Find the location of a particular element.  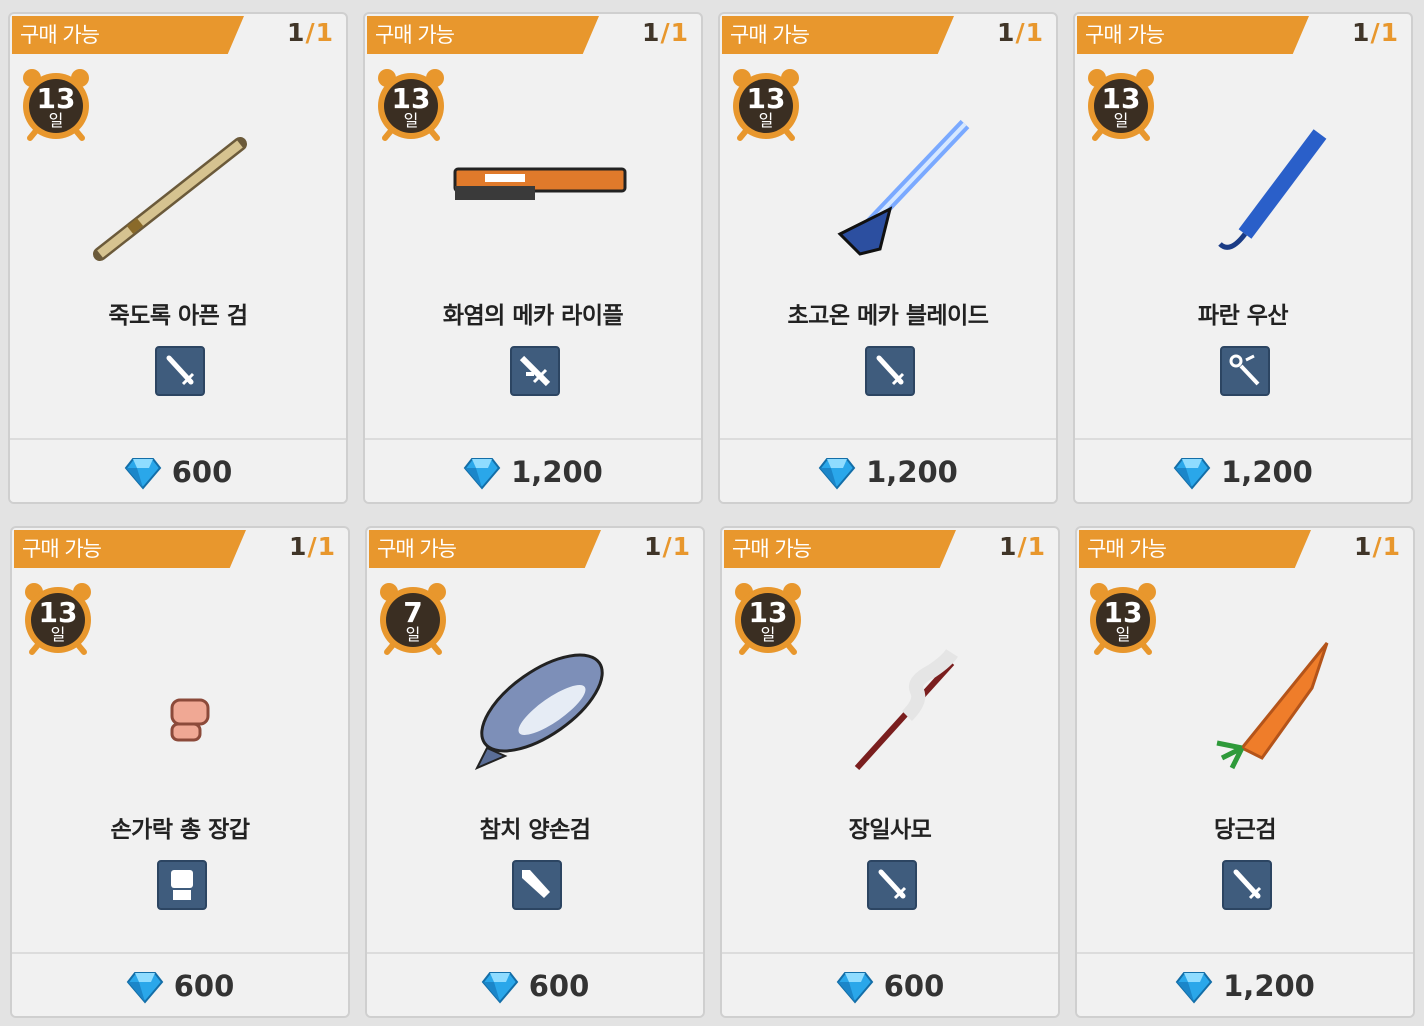

blue-umbrella-image is located at coordinates (1272, 189).